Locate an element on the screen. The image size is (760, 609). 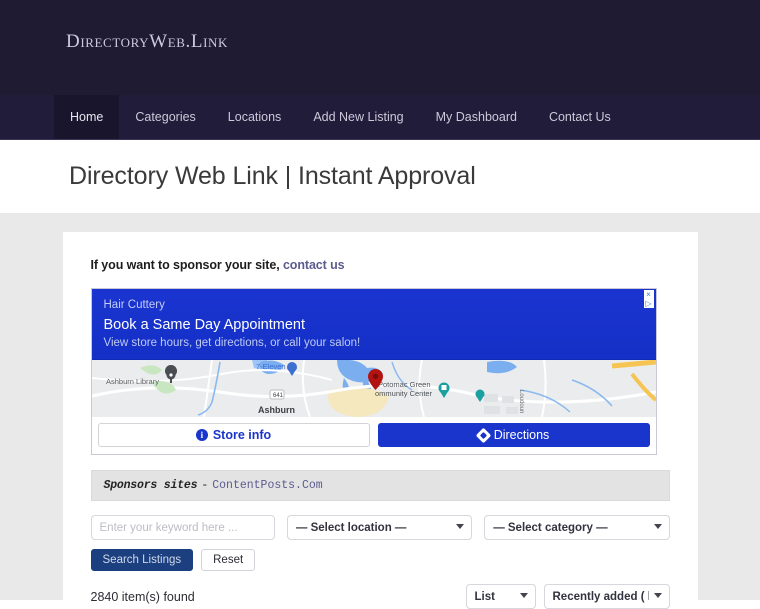
category-select: — Select category — is located at coordinates (577, 527).